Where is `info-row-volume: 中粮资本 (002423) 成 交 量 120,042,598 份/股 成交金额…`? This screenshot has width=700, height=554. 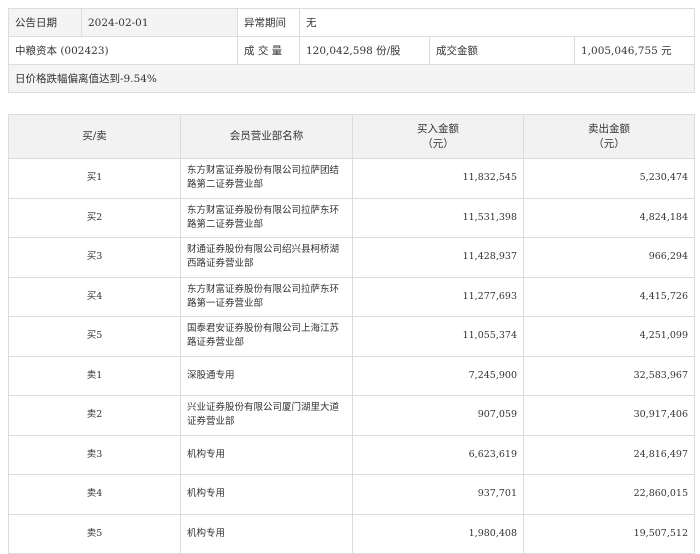 info-row-volume: 中粮资本 (002423) 成 交 量 120,042,598 份/股 成交金额… is located at coordinates (352, 50).